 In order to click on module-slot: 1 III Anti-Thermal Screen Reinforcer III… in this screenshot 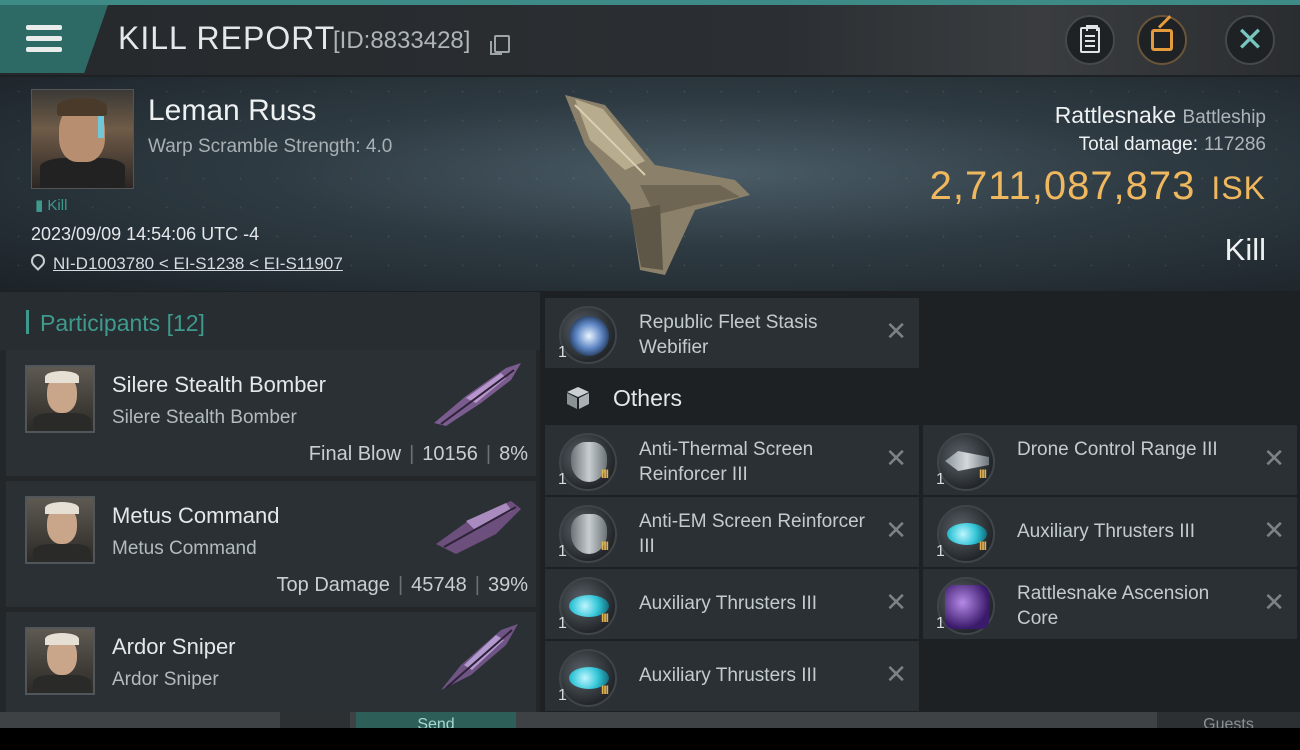, I will do `click(732, 460)`.